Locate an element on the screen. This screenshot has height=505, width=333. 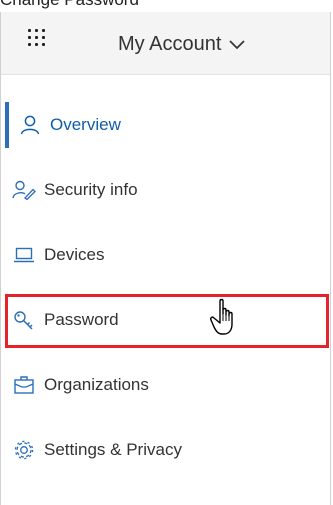
sidebar-item-label: Devices is located at coordinates (74, 254).